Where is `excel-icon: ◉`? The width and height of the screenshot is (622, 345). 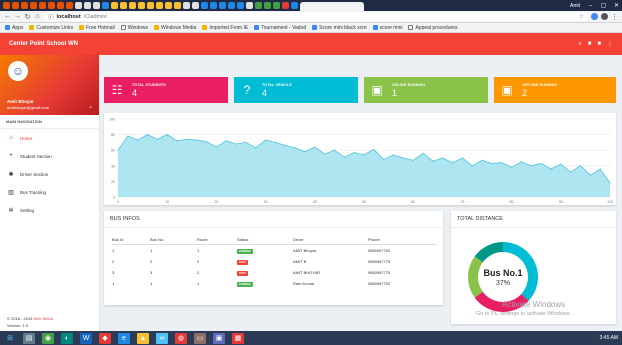
excel-icon: ◉ is located at coordinates (48, 338).